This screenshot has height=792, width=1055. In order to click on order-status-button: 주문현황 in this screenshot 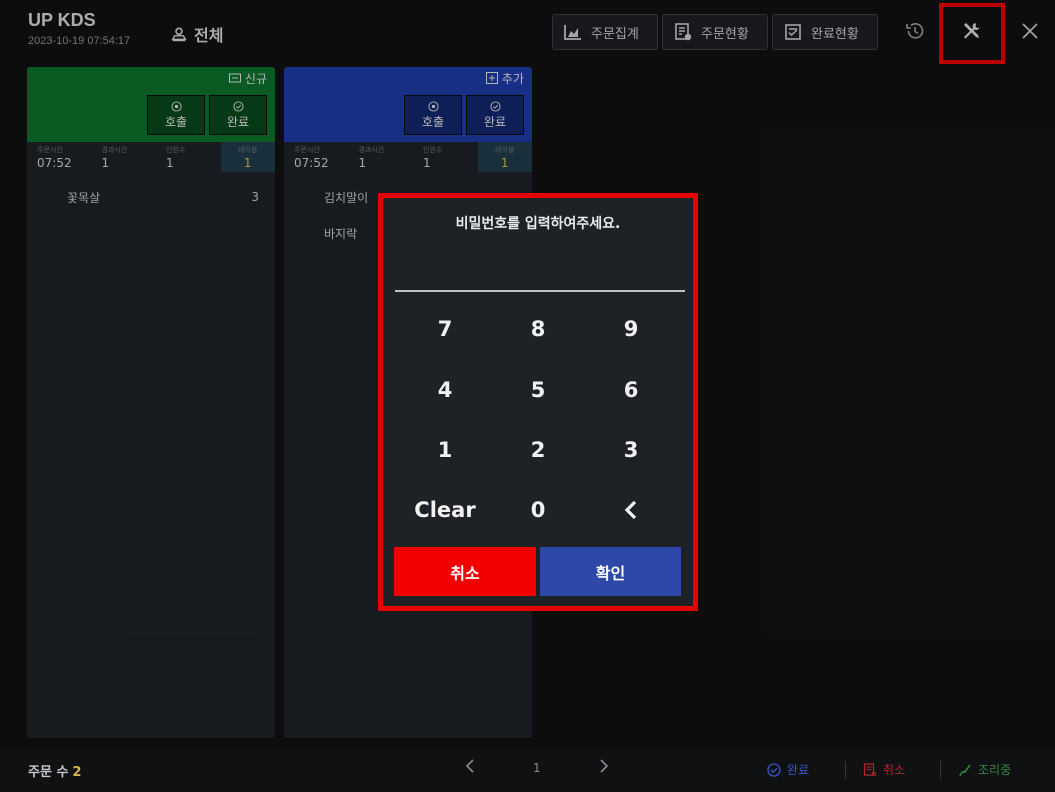, I will do `click(715, 32)`.